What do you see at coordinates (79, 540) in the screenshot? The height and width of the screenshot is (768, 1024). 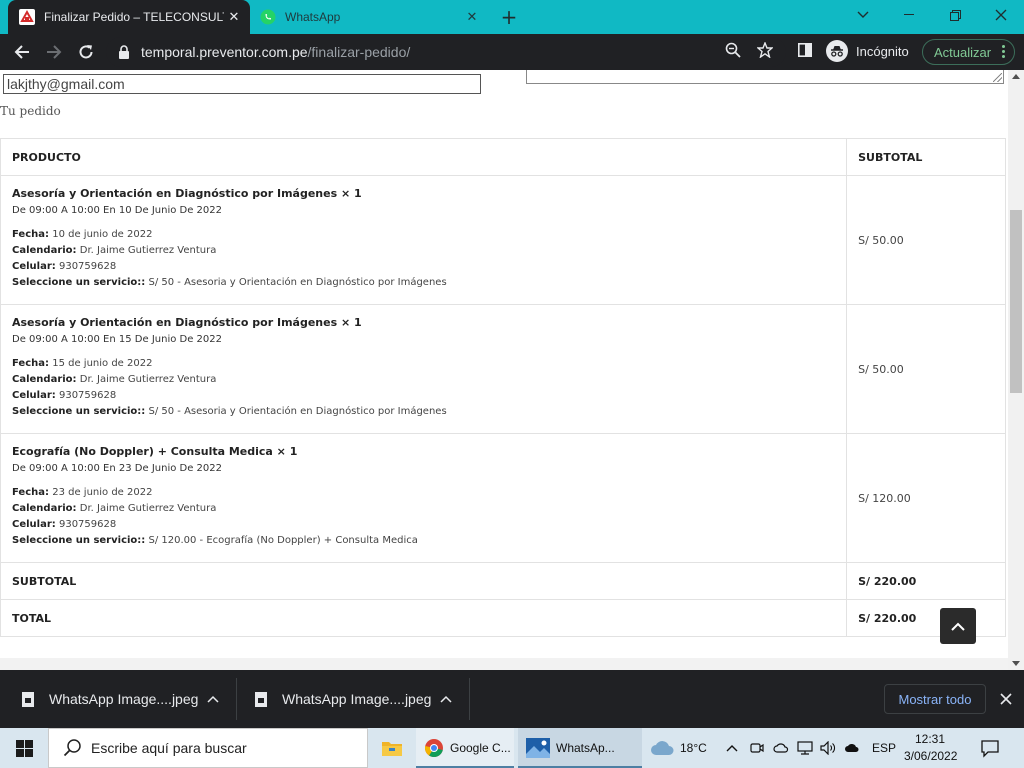 I see `meta-label: Seleccione un servicio::` at bounding box center [79, 540].